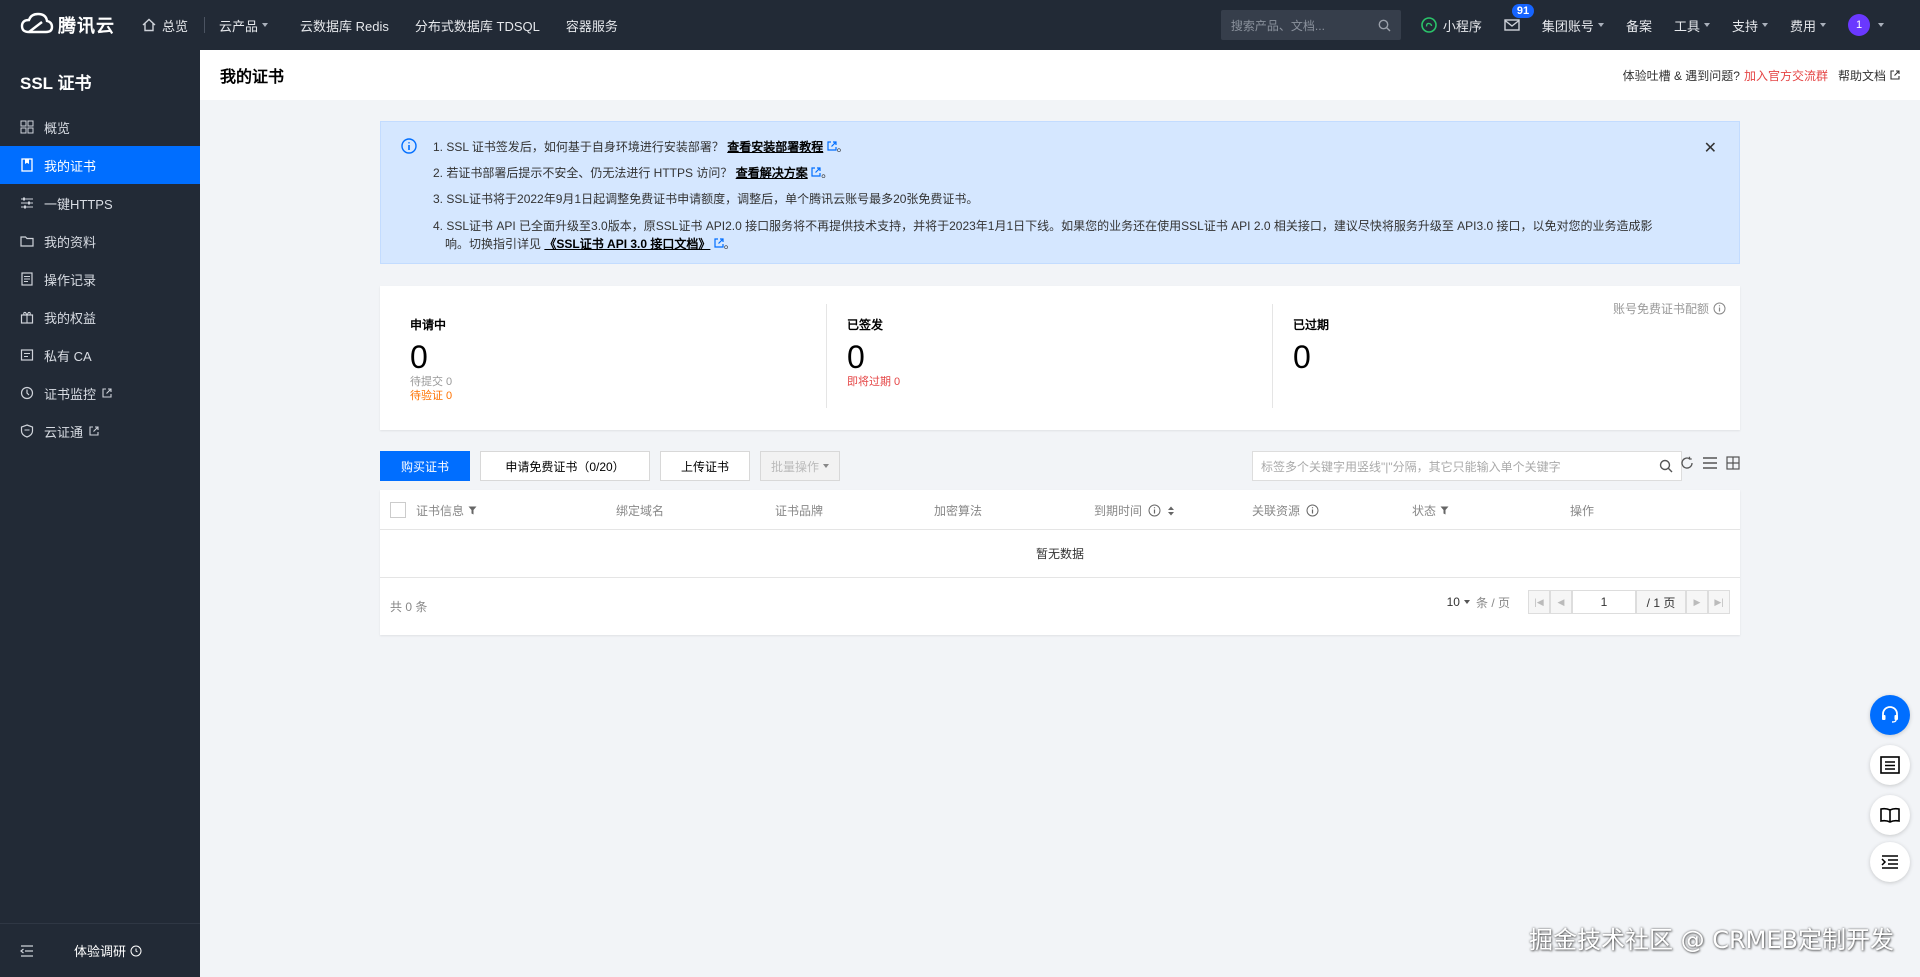  Describe the element at coordinates (775, 147) in the screenshot. I see `deploy-guide-link: 查看安装部署教程` at that location.